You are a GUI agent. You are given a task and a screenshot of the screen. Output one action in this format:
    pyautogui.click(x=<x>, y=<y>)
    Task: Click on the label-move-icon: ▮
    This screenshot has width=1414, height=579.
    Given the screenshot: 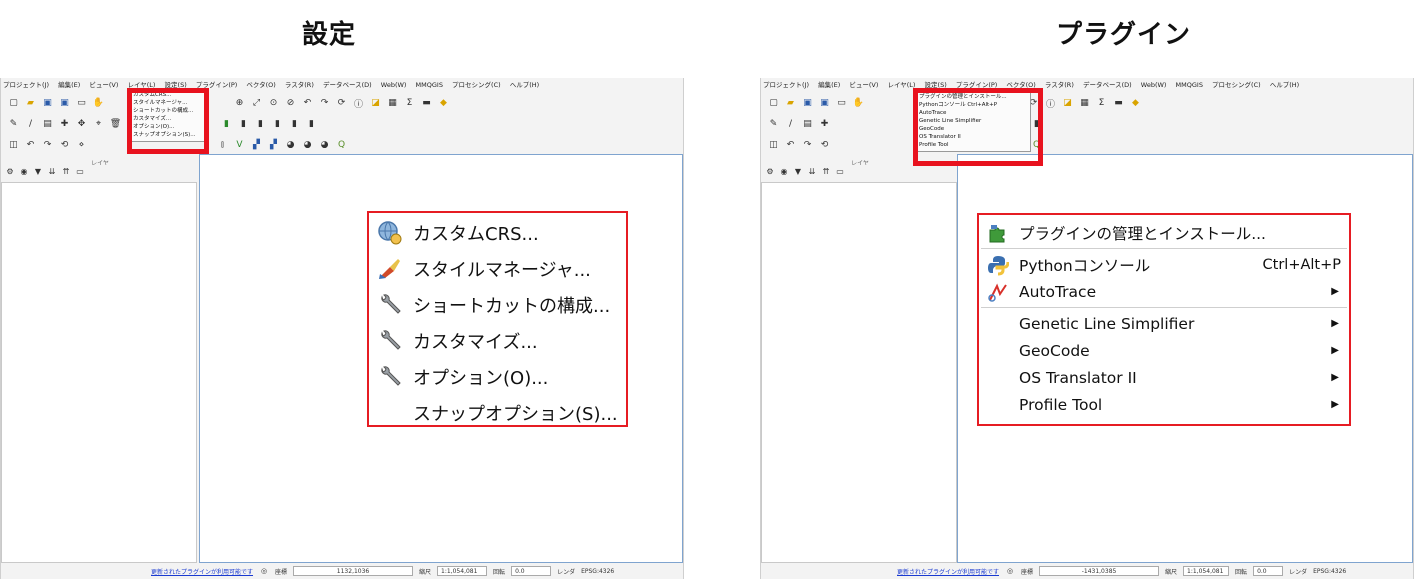 What is the action you would take?
    pyautogui.click(x=277, y=124)
    